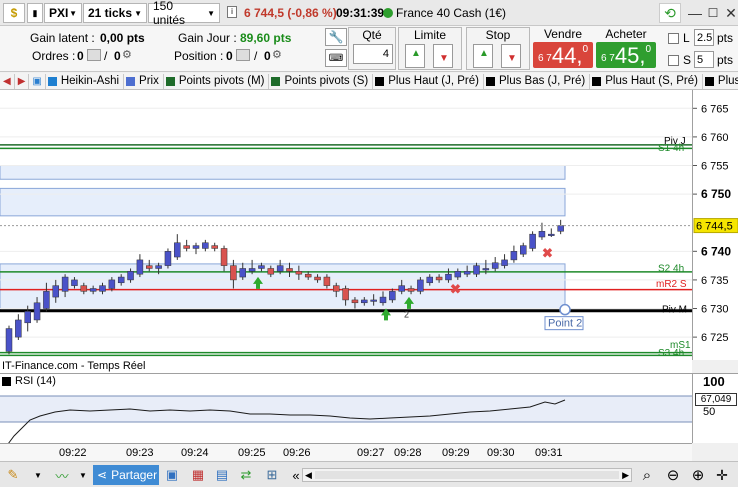 This screenshot has height=487, width=738. I want to click on buy-price-sup: 0, so click(648, 49).